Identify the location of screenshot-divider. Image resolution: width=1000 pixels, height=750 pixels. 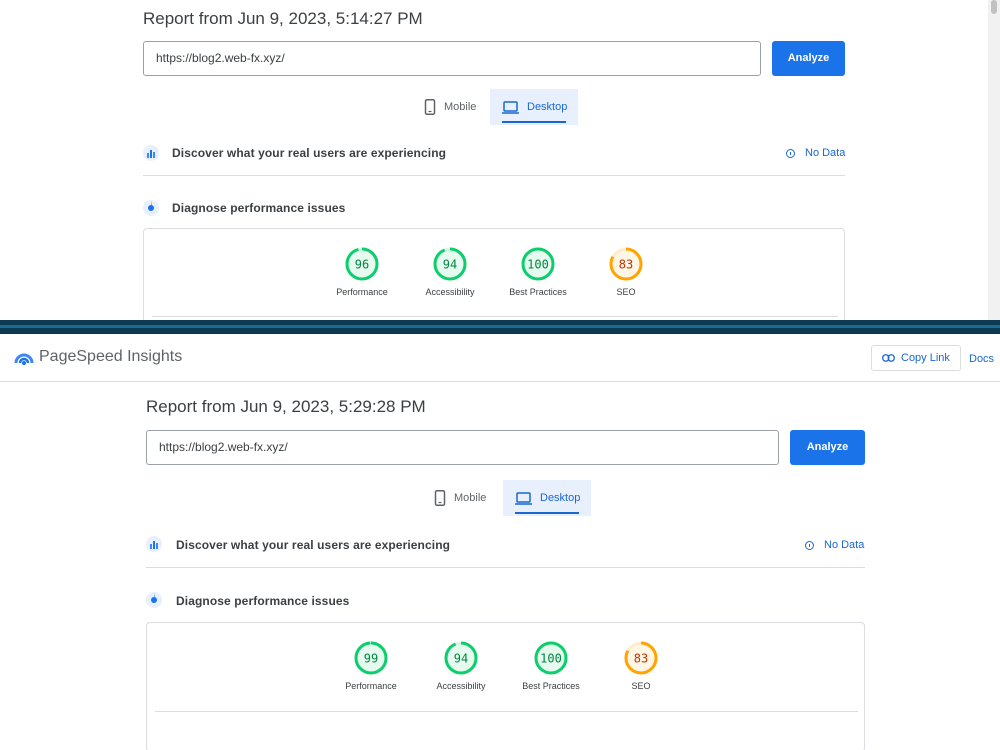
(500, 327).